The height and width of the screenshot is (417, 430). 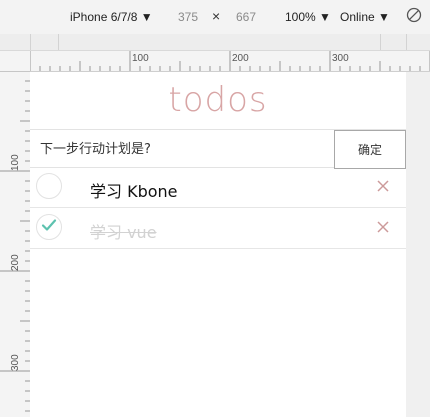 I want to click on media-query-bar, so click(x=215, y=42).